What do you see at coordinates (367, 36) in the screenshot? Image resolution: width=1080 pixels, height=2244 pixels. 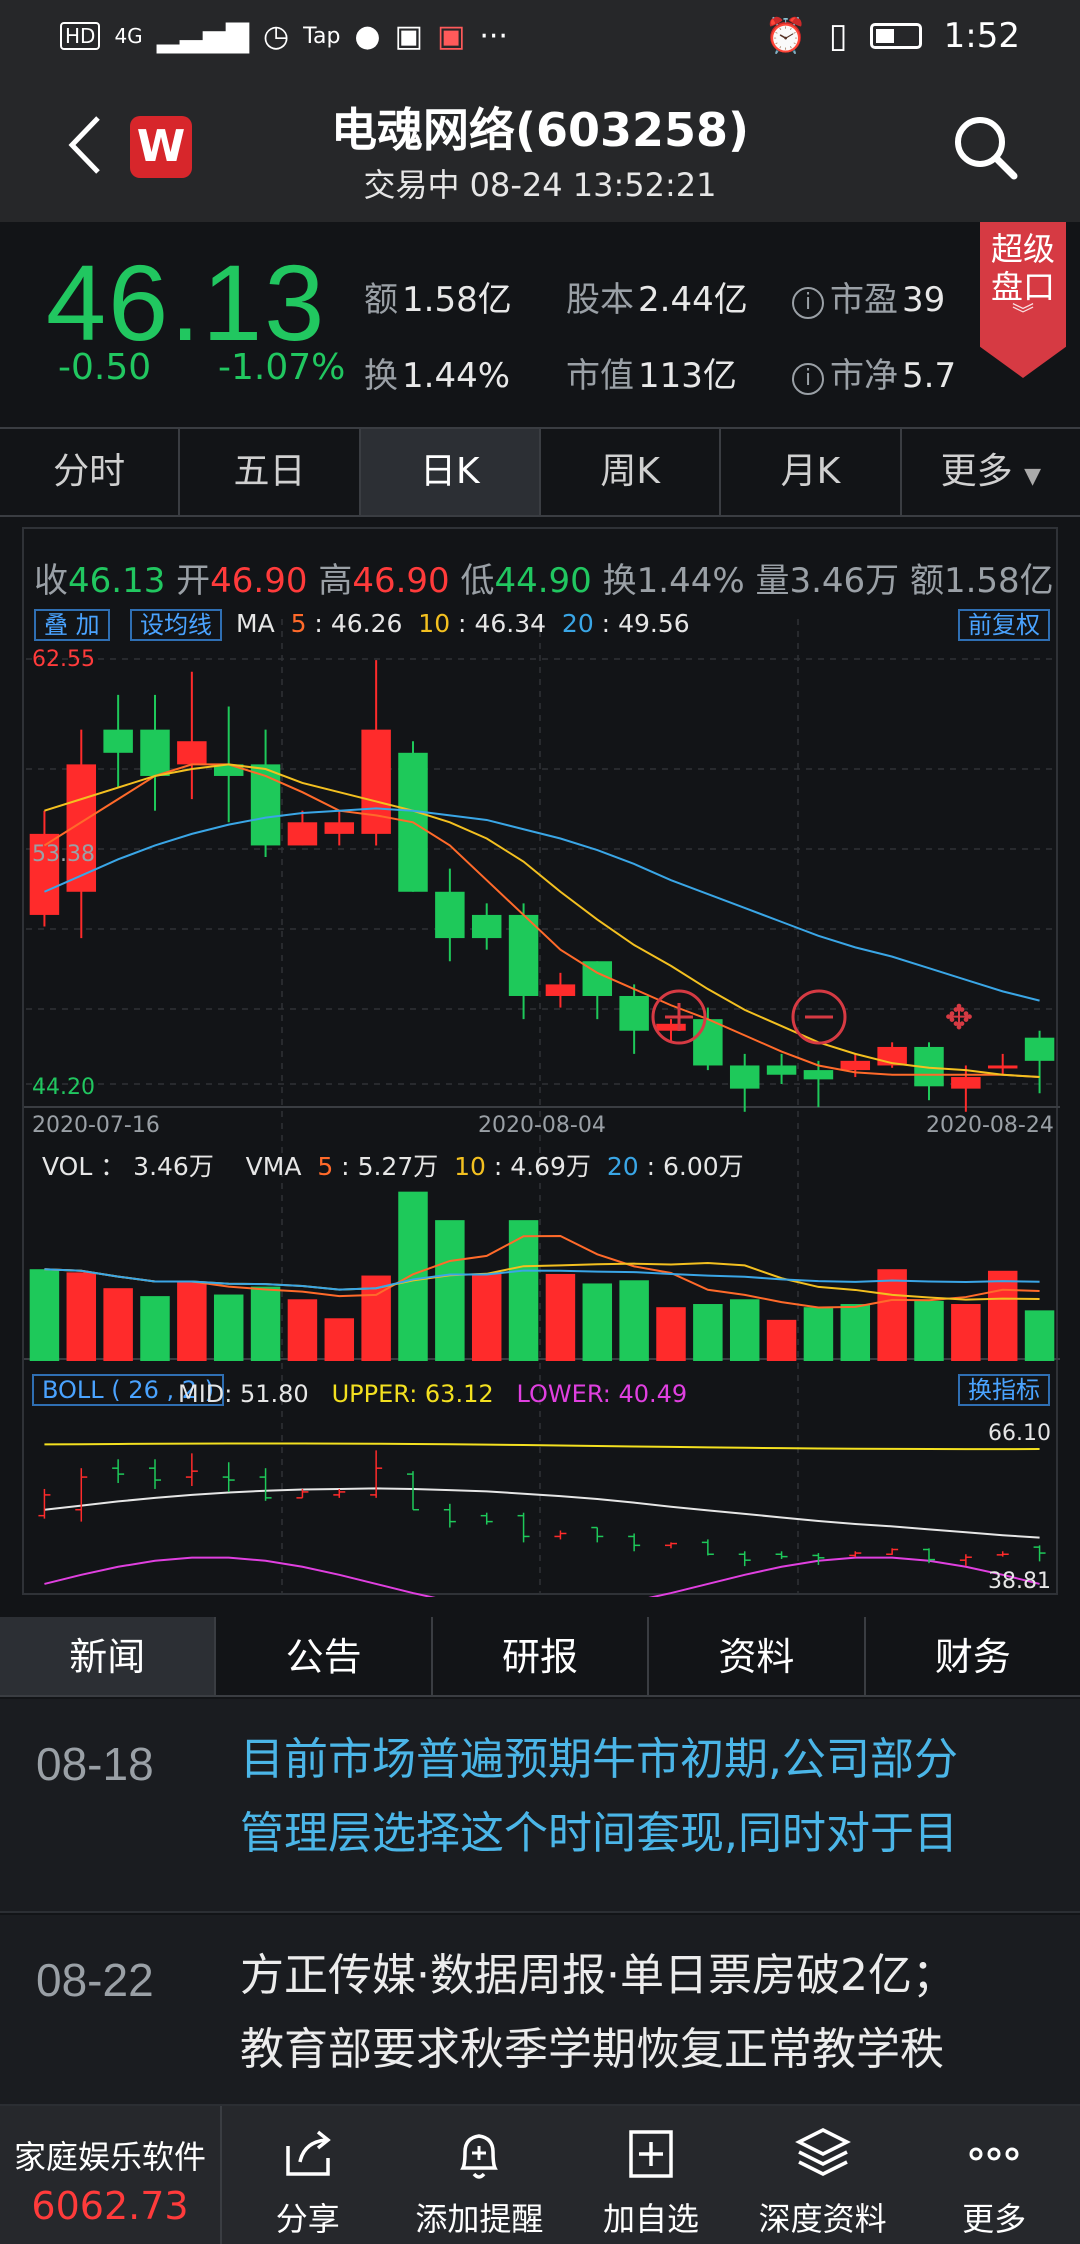 I see `wechat-icon: ●` at bounding box center [367, 36].